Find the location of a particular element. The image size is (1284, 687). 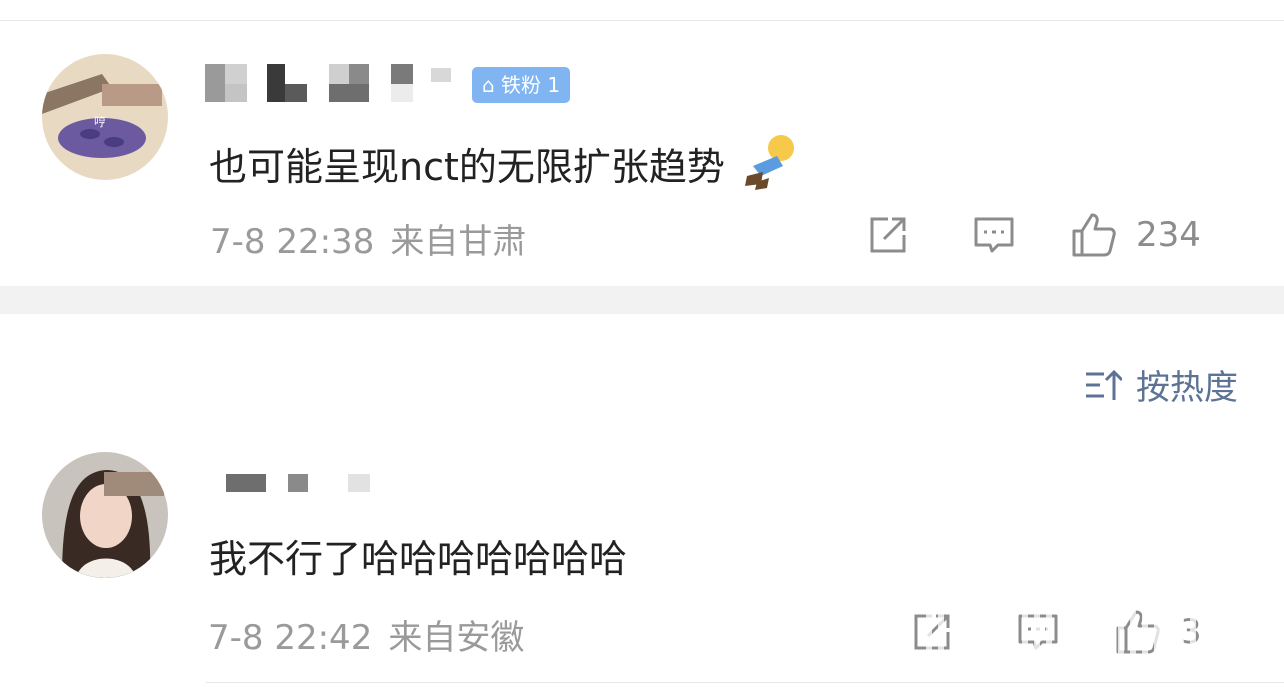

comment-icon is located at coordinates (994, 235).